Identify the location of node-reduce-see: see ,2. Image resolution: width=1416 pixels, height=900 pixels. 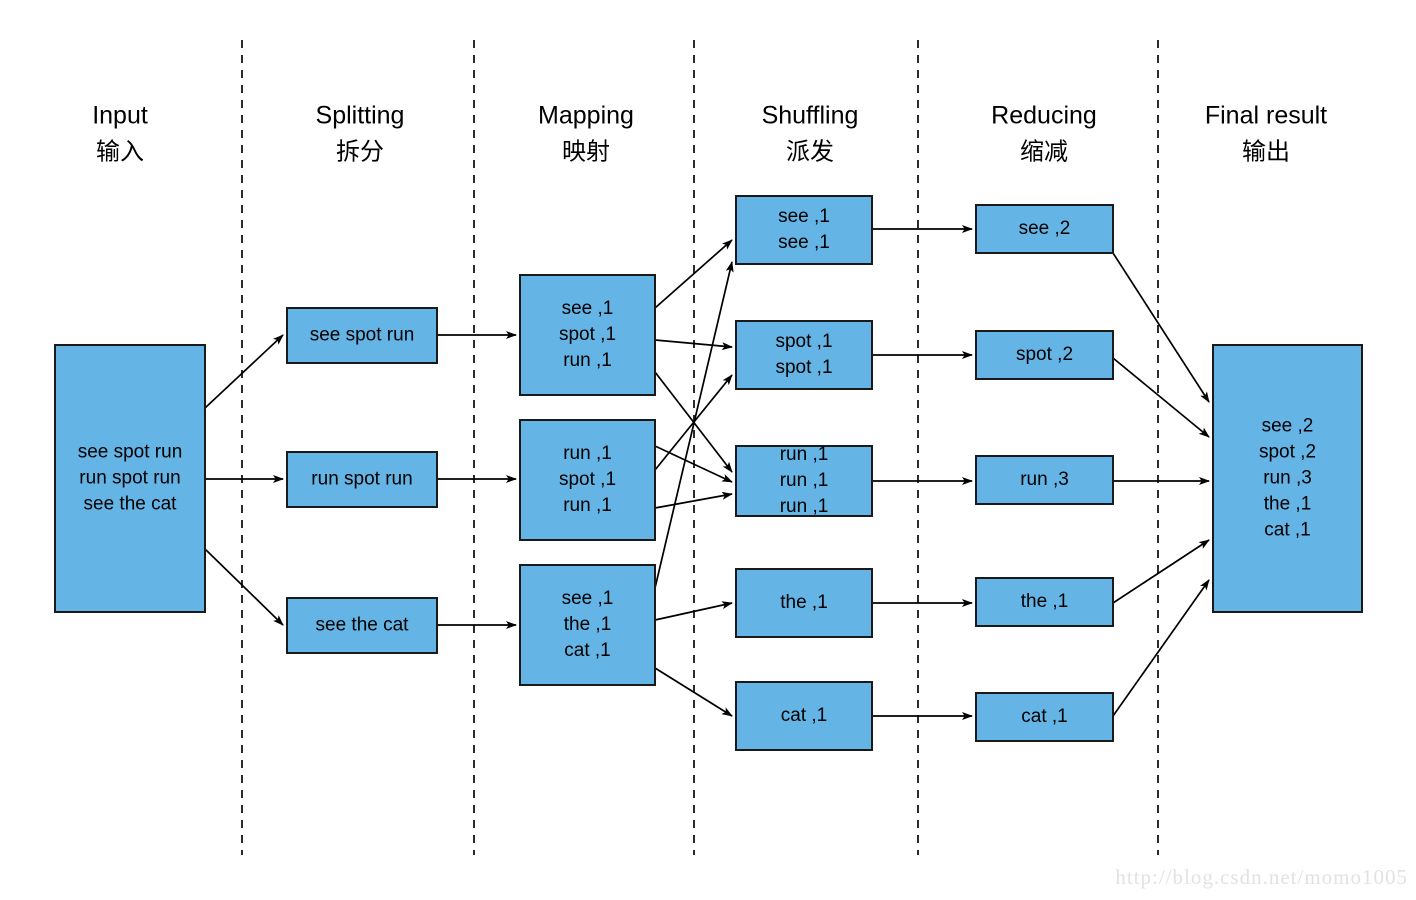
(1044, 229).